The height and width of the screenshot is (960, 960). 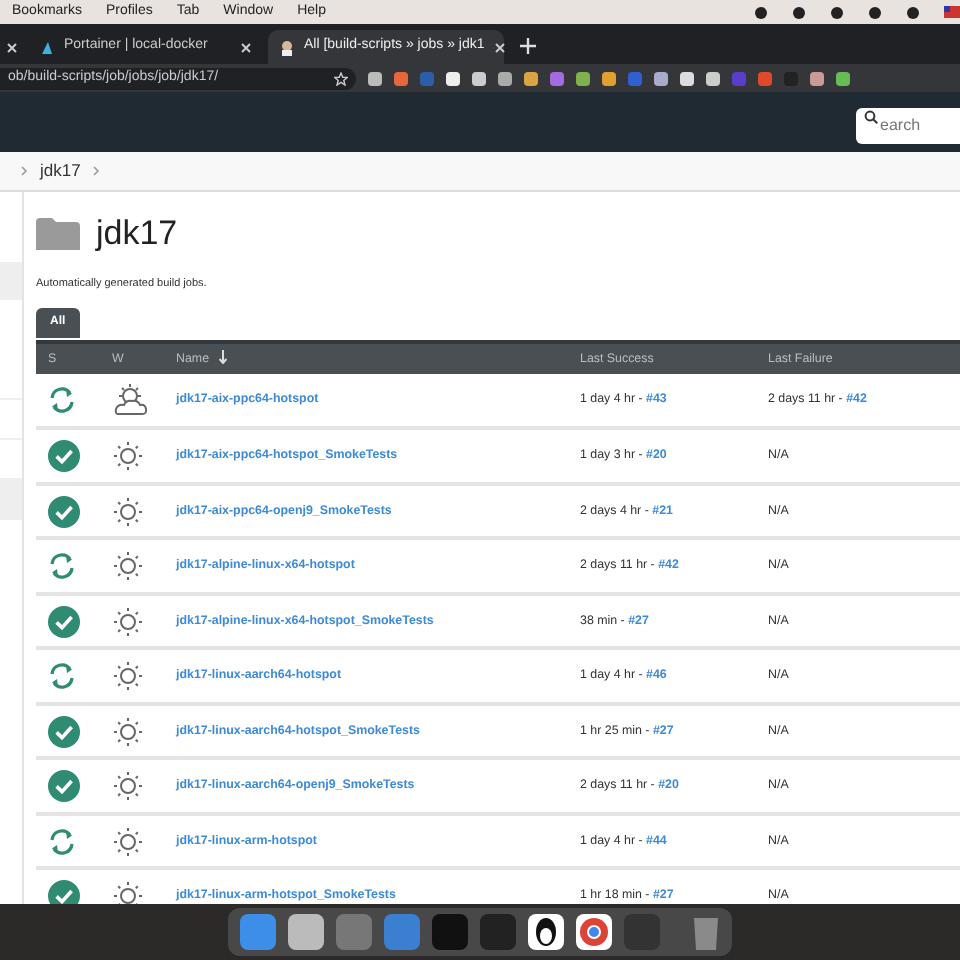 What do you see at coordinates (47, 47) in the screenshot?
I see `whale-icon` at bounding box center [47, 47].